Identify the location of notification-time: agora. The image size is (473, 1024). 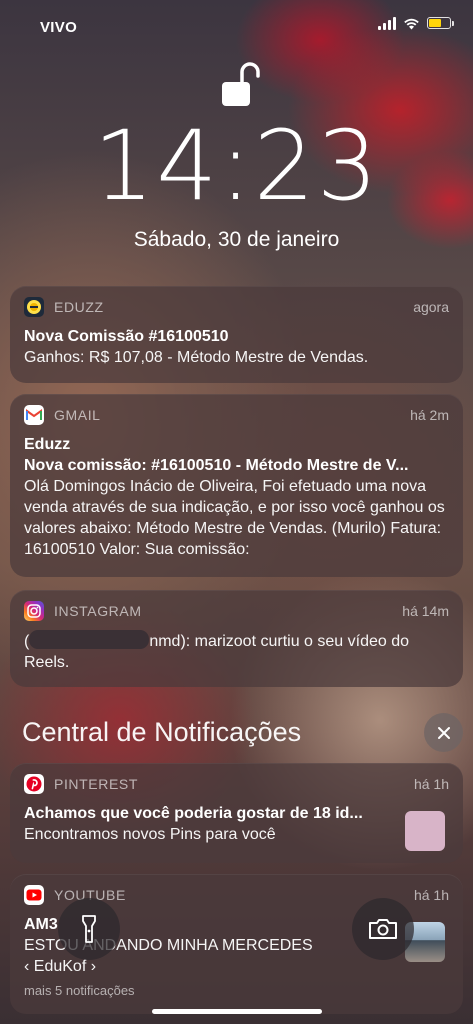
(431, 307).